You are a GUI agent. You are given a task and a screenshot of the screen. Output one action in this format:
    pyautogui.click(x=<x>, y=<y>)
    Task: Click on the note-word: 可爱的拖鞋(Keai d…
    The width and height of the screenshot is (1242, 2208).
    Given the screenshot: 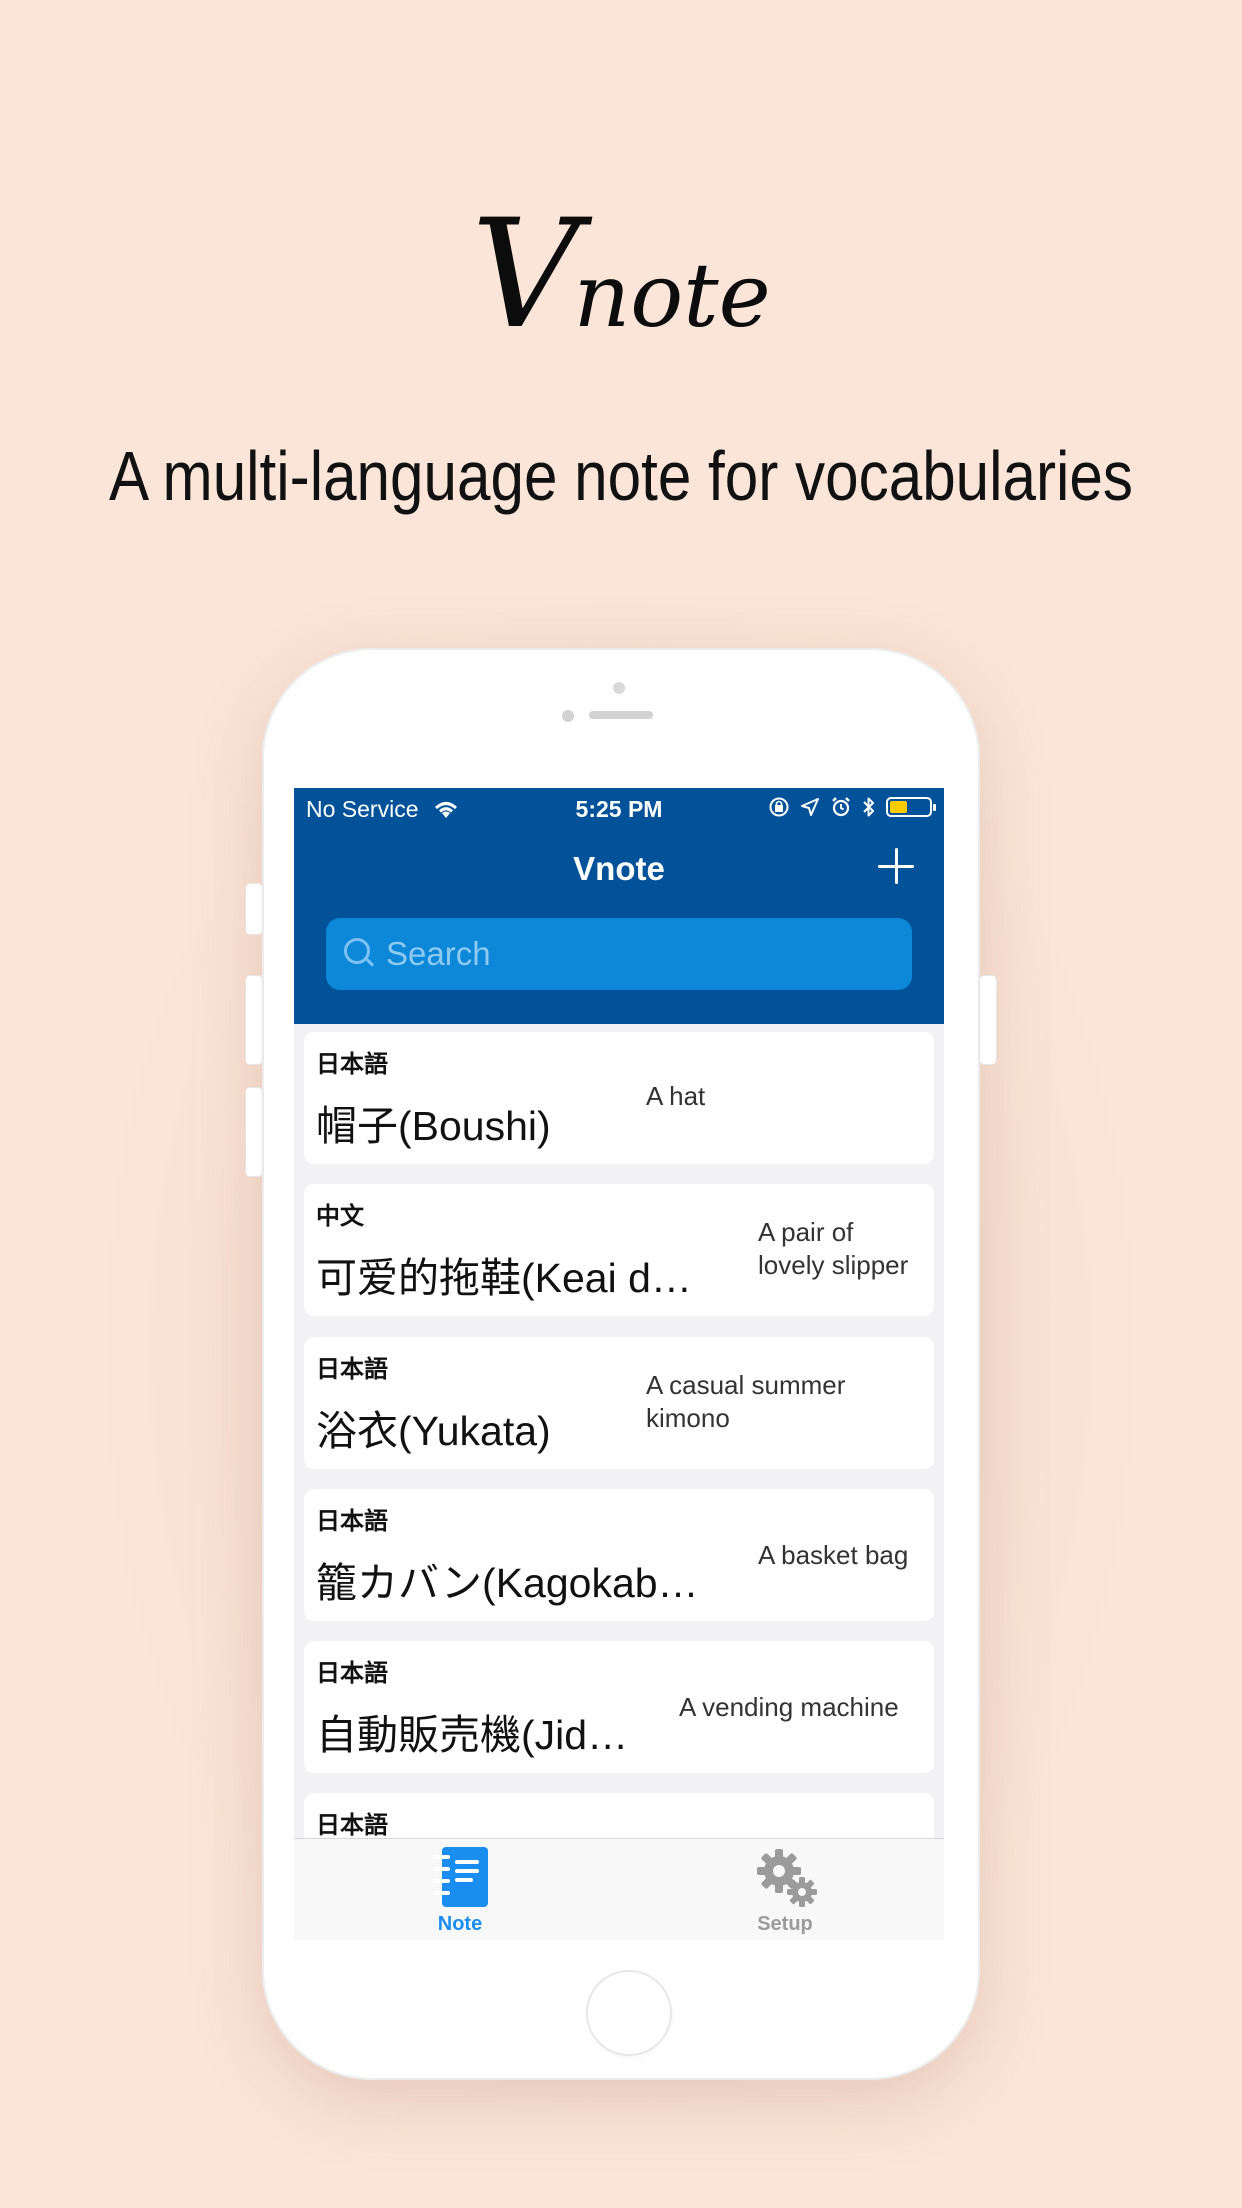 What is the action you would take?
    pyautogui.click(x=504, y=1278)
    